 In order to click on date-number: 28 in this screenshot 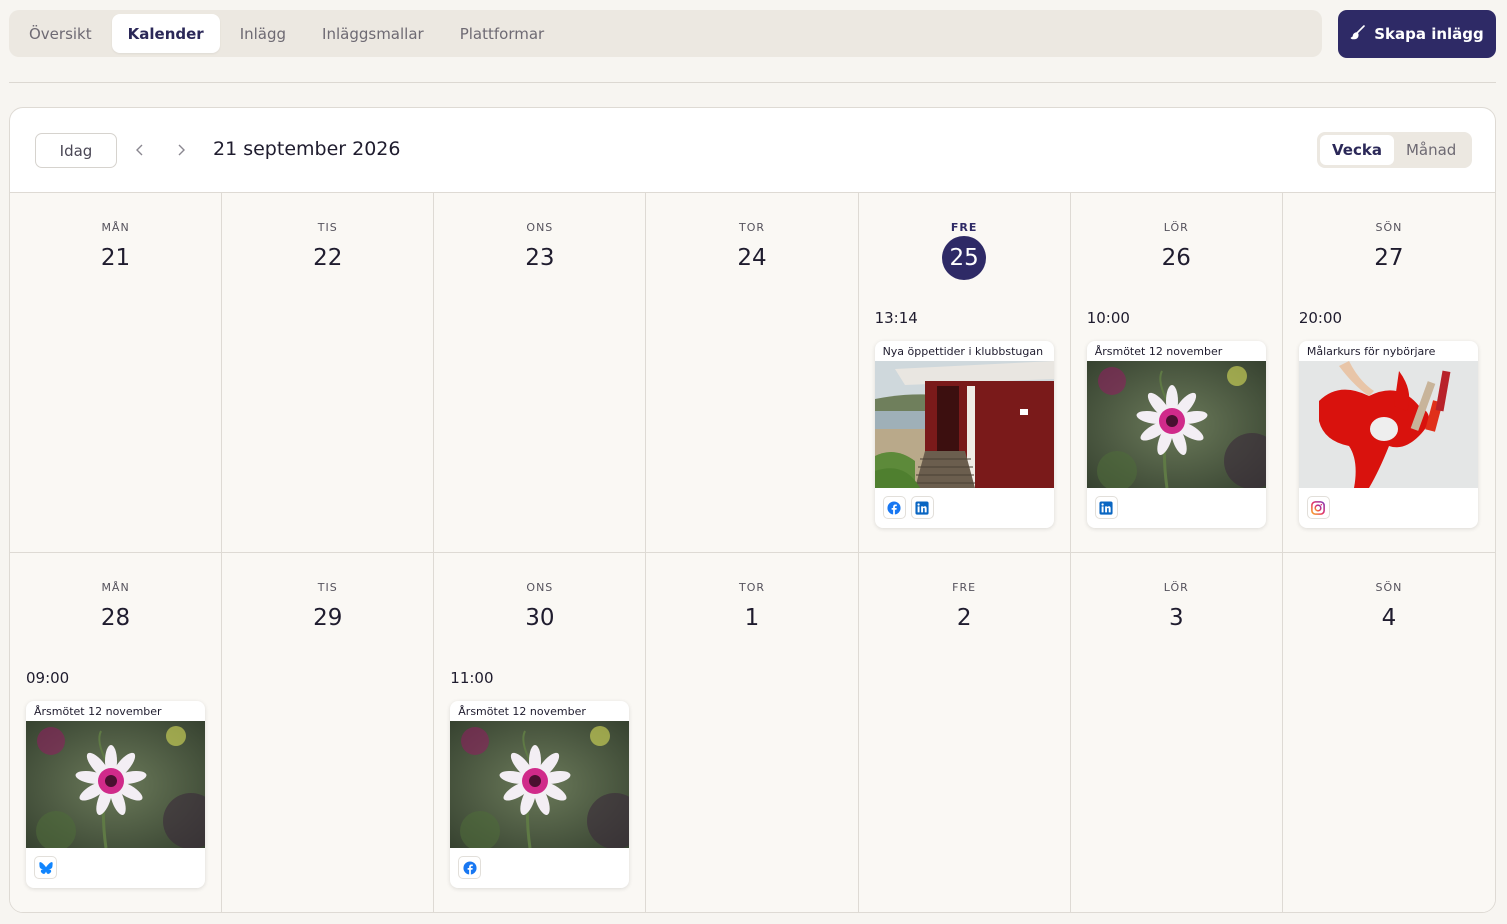, I will do `click(115, 618)`.